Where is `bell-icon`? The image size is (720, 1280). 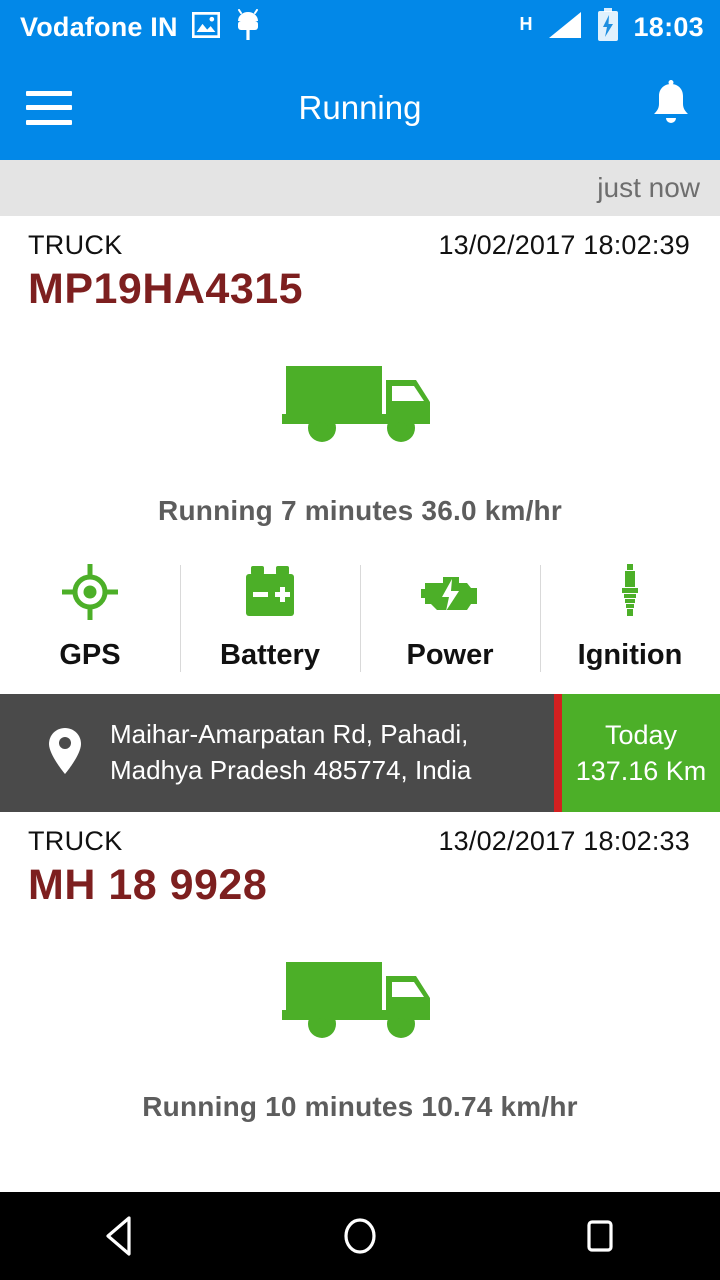
bell-icon is located at coordinates (671, 107).